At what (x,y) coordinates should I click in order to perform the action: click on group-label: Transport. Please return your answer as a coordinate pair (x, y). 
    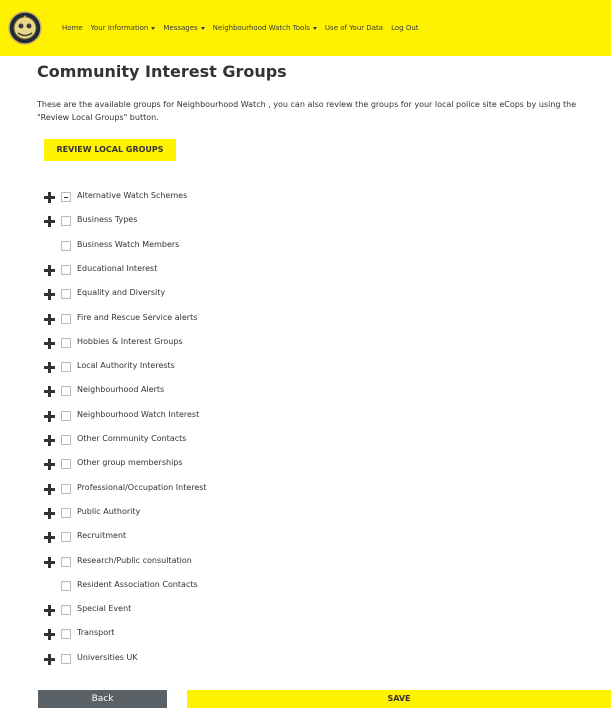
    Looking at the image, I should click on (96, 633).